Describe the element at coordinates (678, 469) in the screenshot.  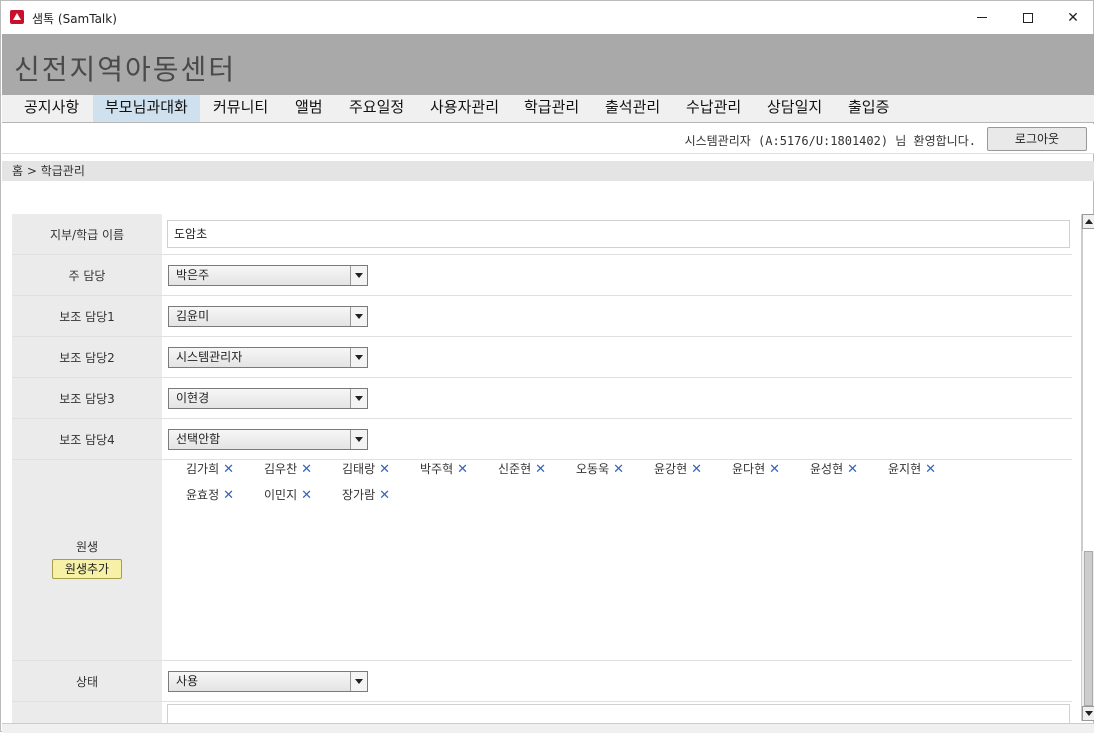
I see `student-chip: 윤강현 ✕` at that location.